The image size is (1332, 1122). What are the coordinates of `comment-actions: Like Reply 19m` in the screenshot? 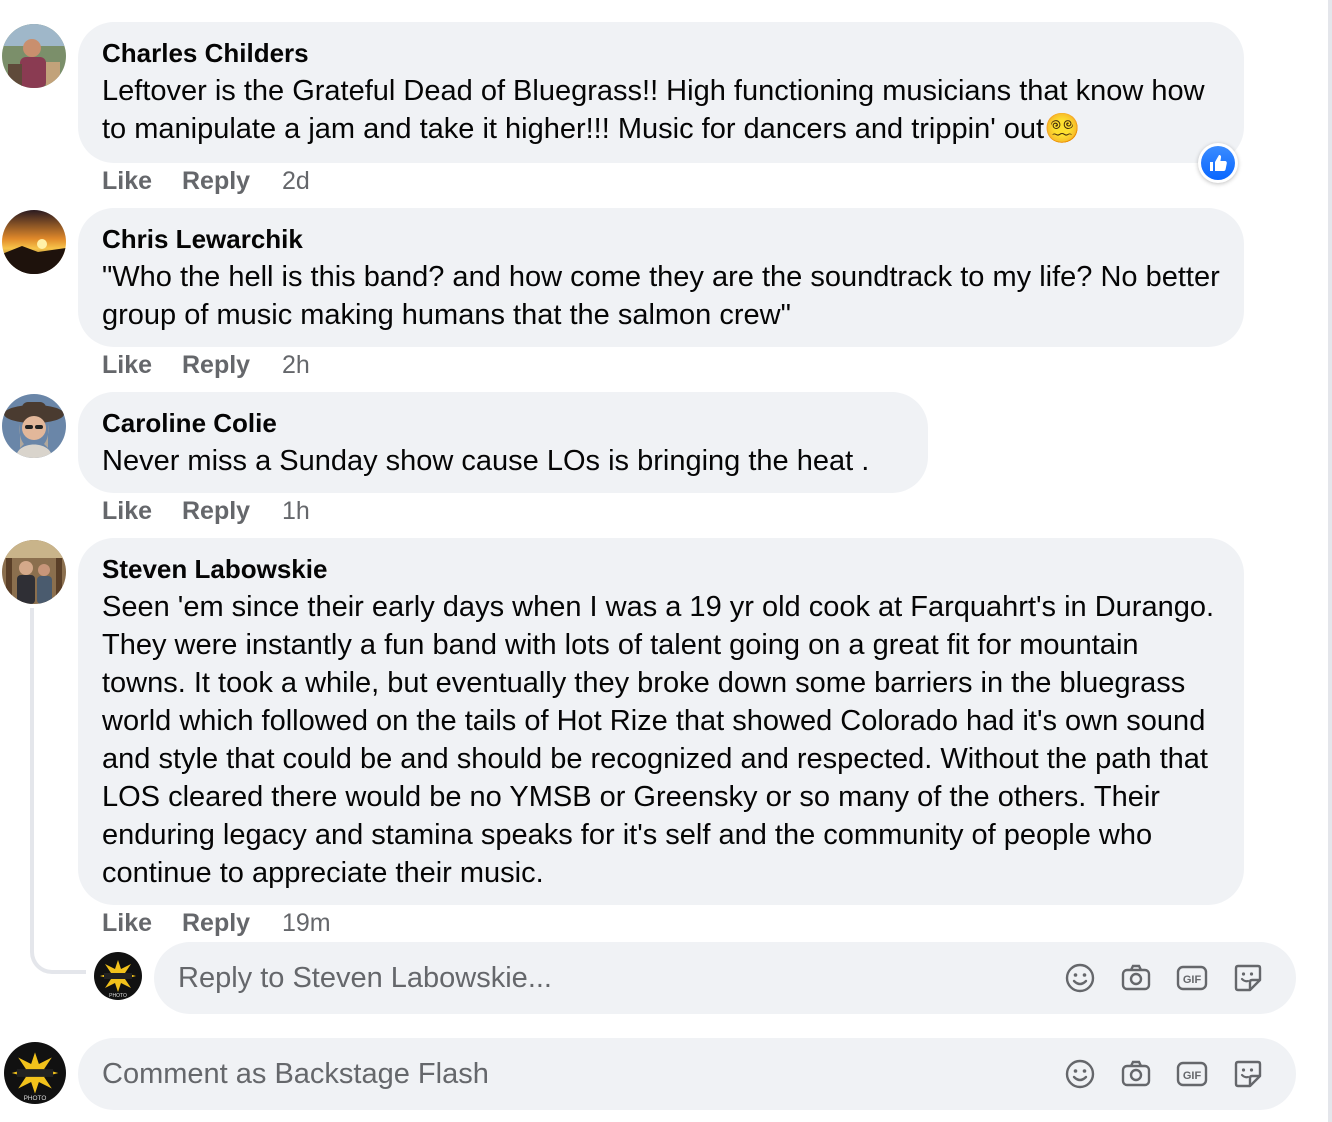 It's located at (216, 923).